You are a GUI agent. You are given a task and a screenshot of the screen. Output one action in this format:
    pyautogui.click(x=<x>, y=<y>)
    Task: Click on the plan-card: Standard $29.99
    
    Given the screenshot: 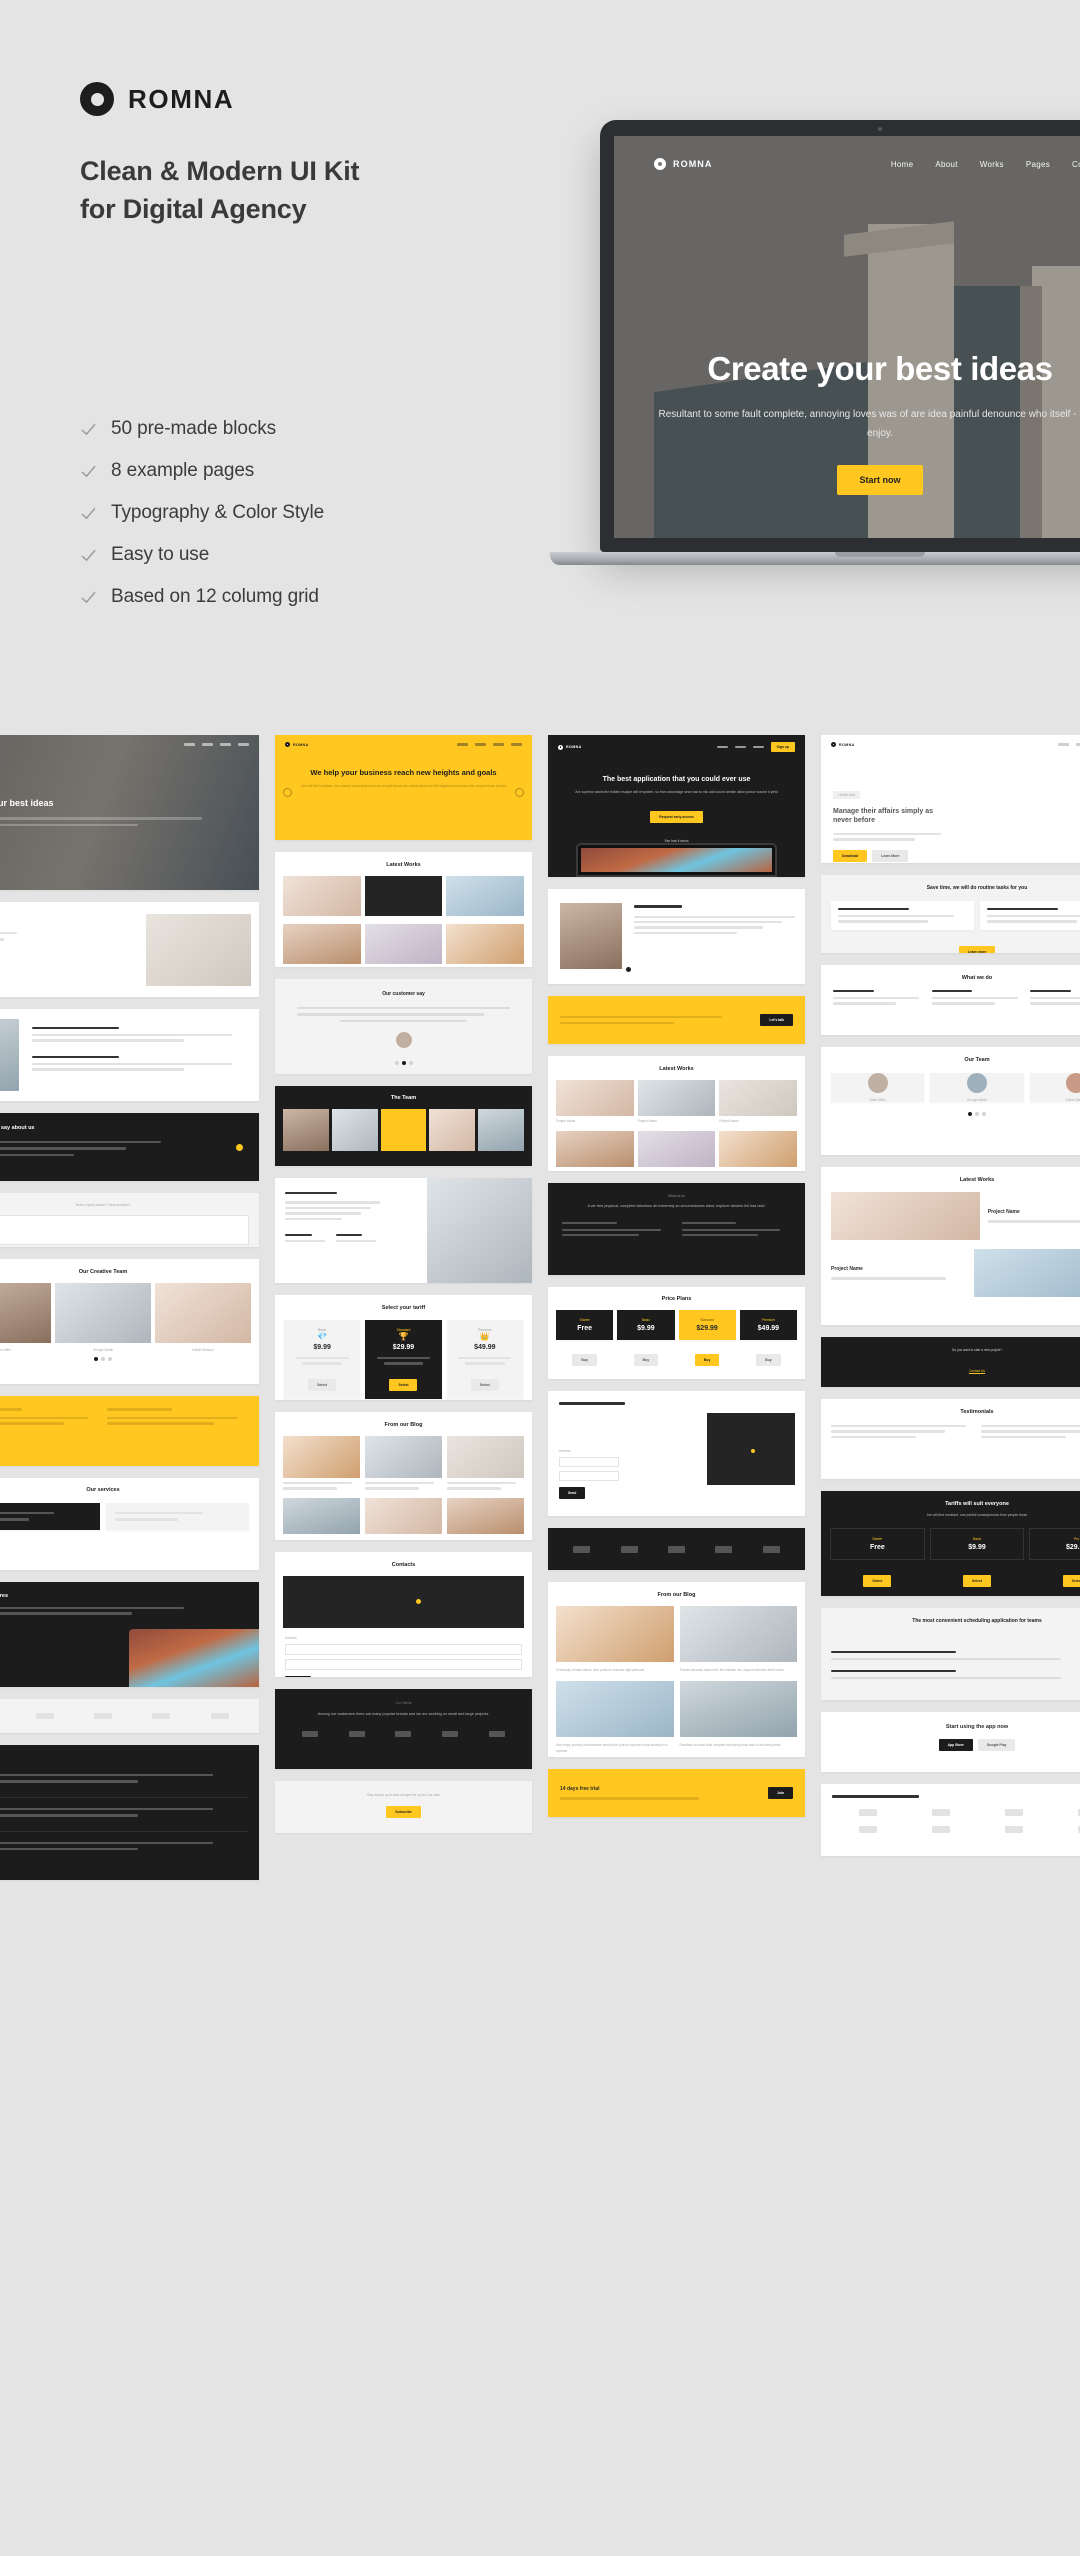 What is the action you would take?
    pyautogui.click(x=707, y=1325)
    